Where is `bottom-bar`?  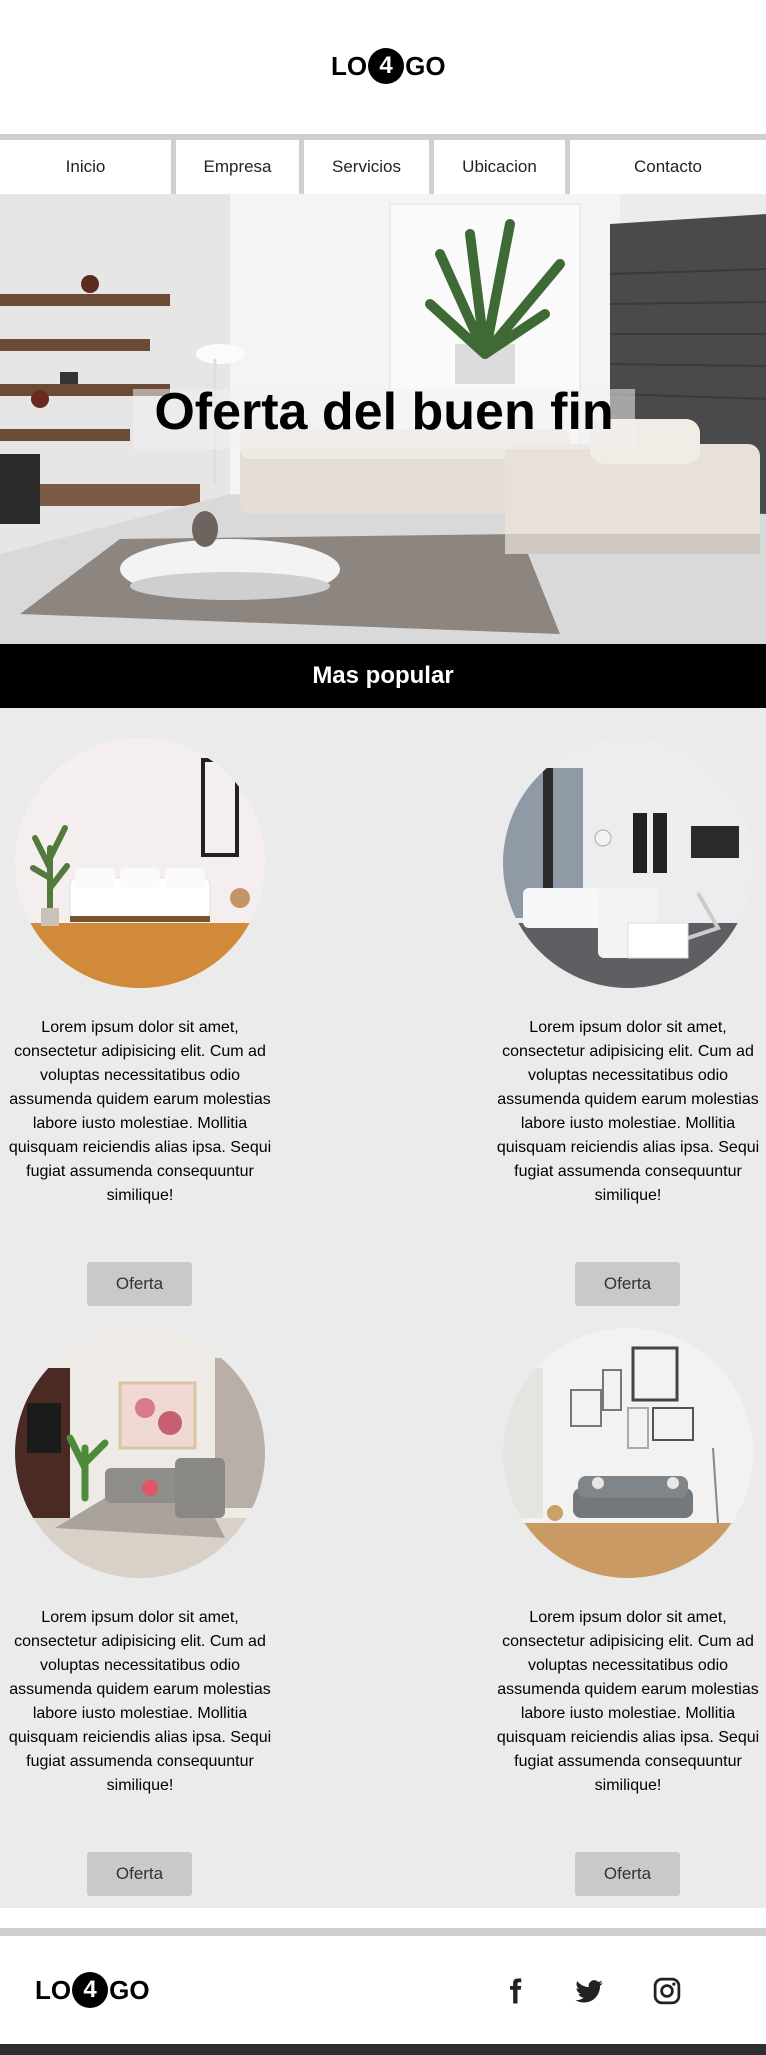
bottom-bar is located at coordinates (383, 2049).